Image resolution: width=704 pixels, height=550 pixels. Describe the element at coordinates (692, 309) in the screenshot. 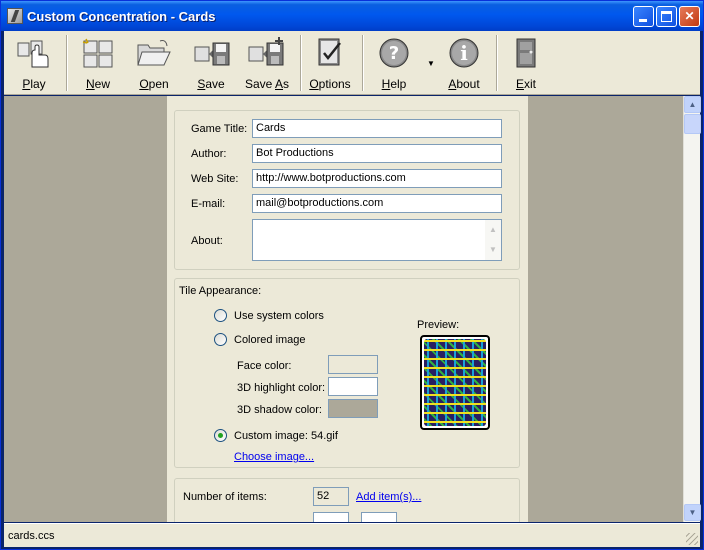

I see `vertical-scrollbar: ▲ ▼` at that location.